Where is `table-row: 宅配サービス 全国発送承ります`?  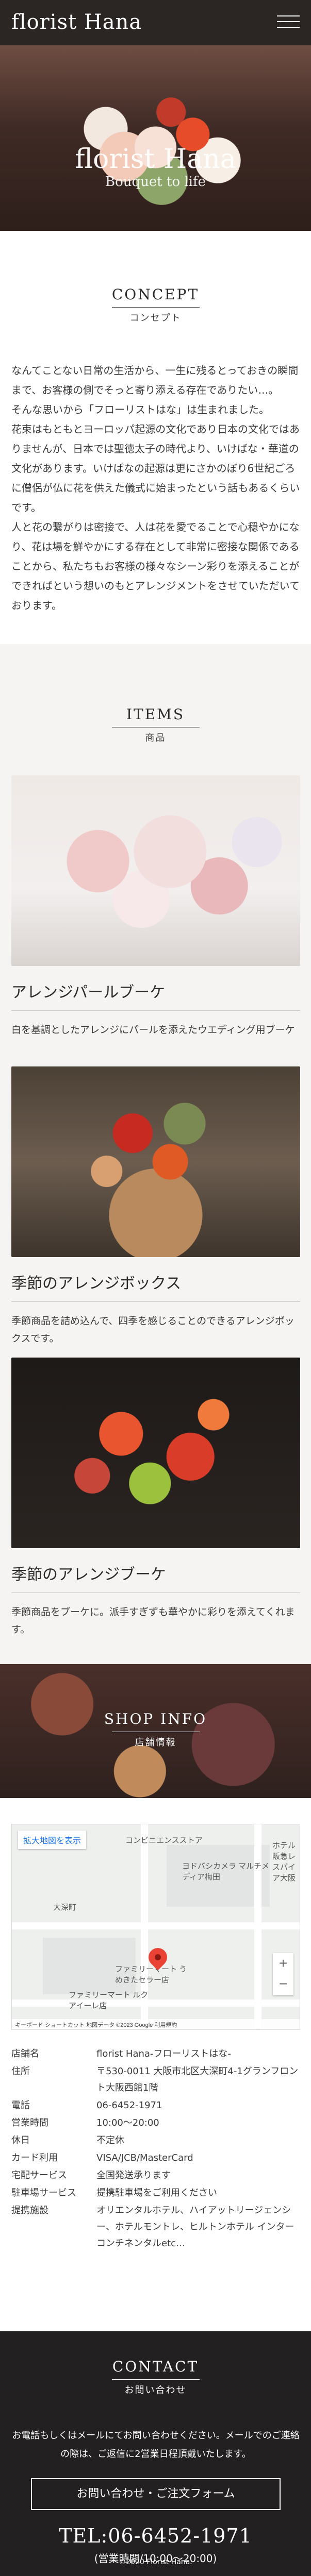 table-row: 宅配サービス 全国発送承ります is located at coordinates (155, 2175).